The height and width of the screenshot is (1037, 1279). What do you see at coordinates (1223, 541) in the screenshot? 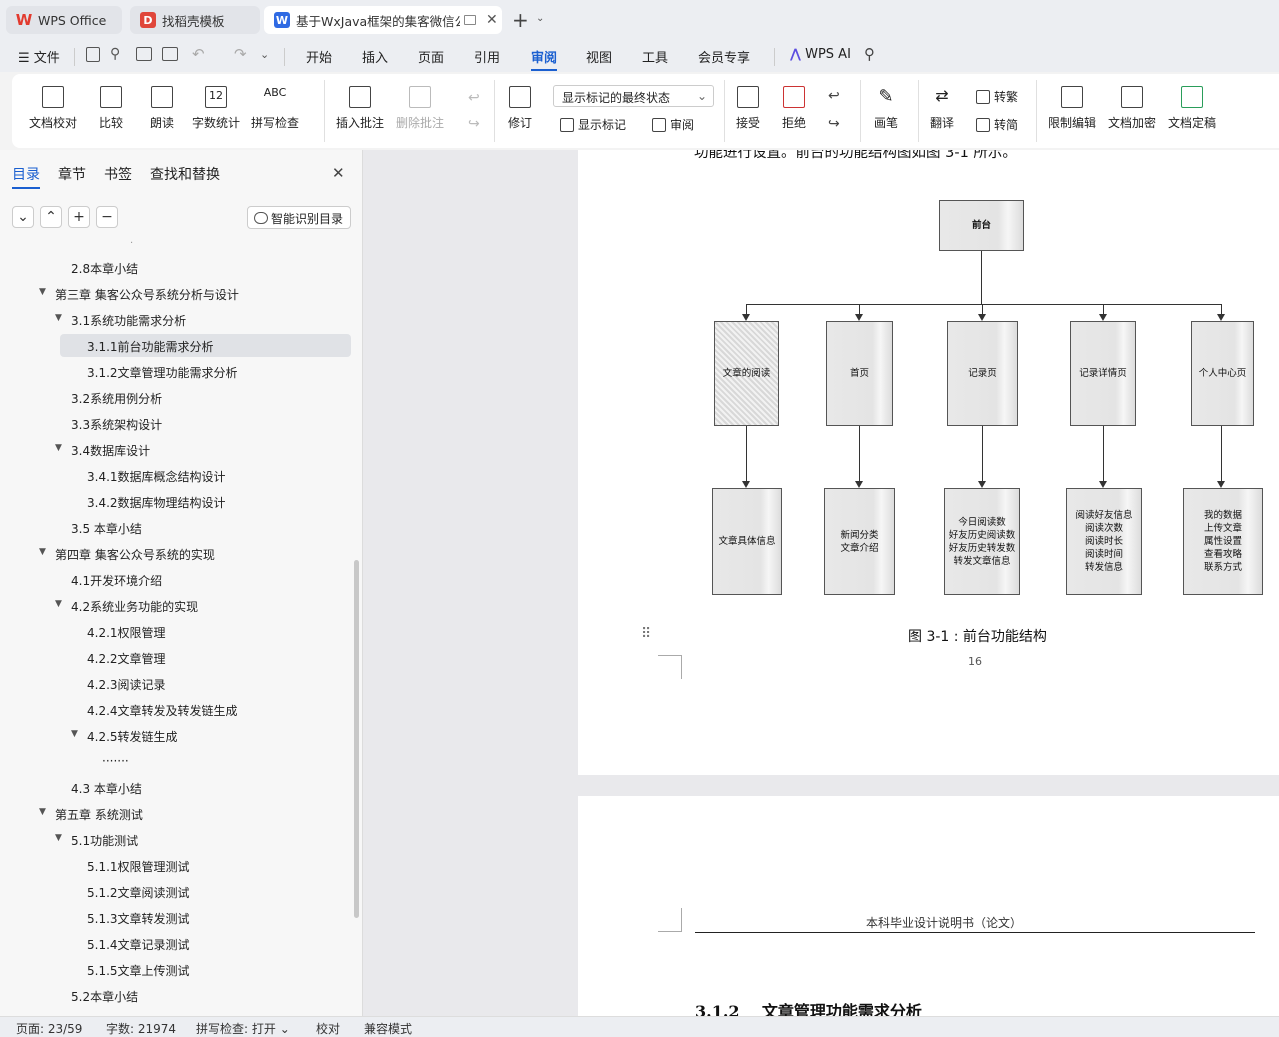
I see `diagram-level2-node: 我的数据 上传文章 属性设置 查看攻略 联系方式` at bounding box center [1223, 541].